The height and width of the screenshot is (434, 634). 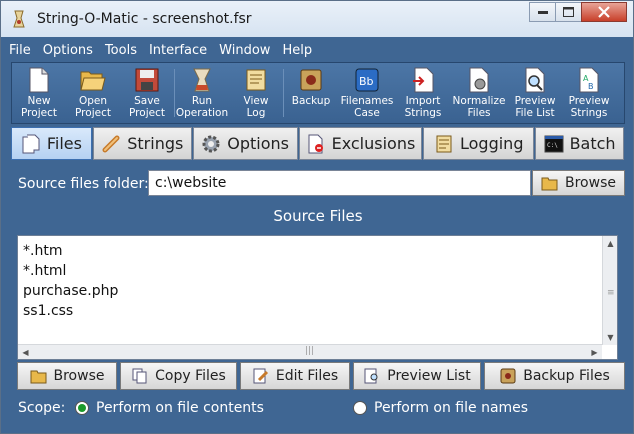 What do you see at coordinates (594, 352) in the screenshot?
I see `scroll-right-icon: ▶` at bounding box center [594, 352].